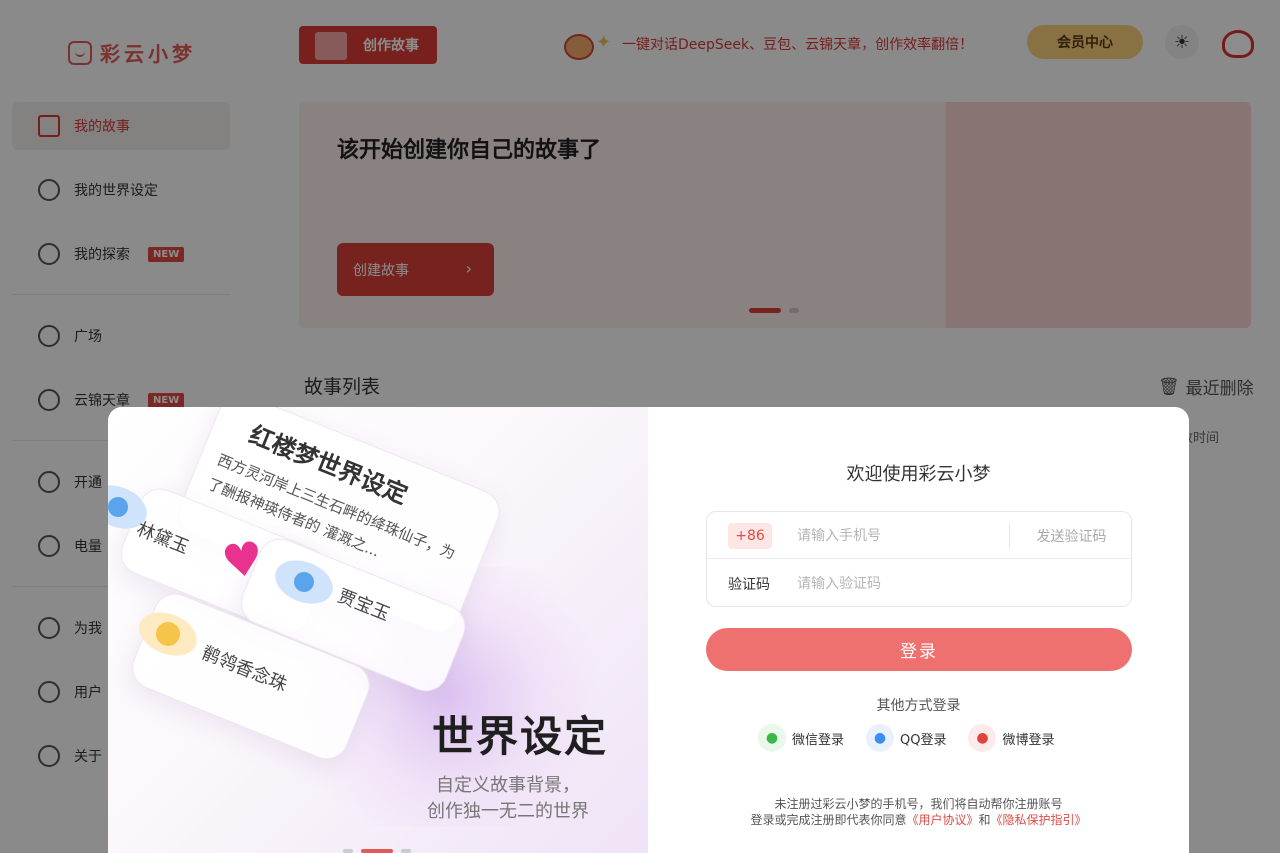  Describe the element at coordinates (818, 740) in the screenshot. I see `wechat-login-label: 微信登录` at that location.